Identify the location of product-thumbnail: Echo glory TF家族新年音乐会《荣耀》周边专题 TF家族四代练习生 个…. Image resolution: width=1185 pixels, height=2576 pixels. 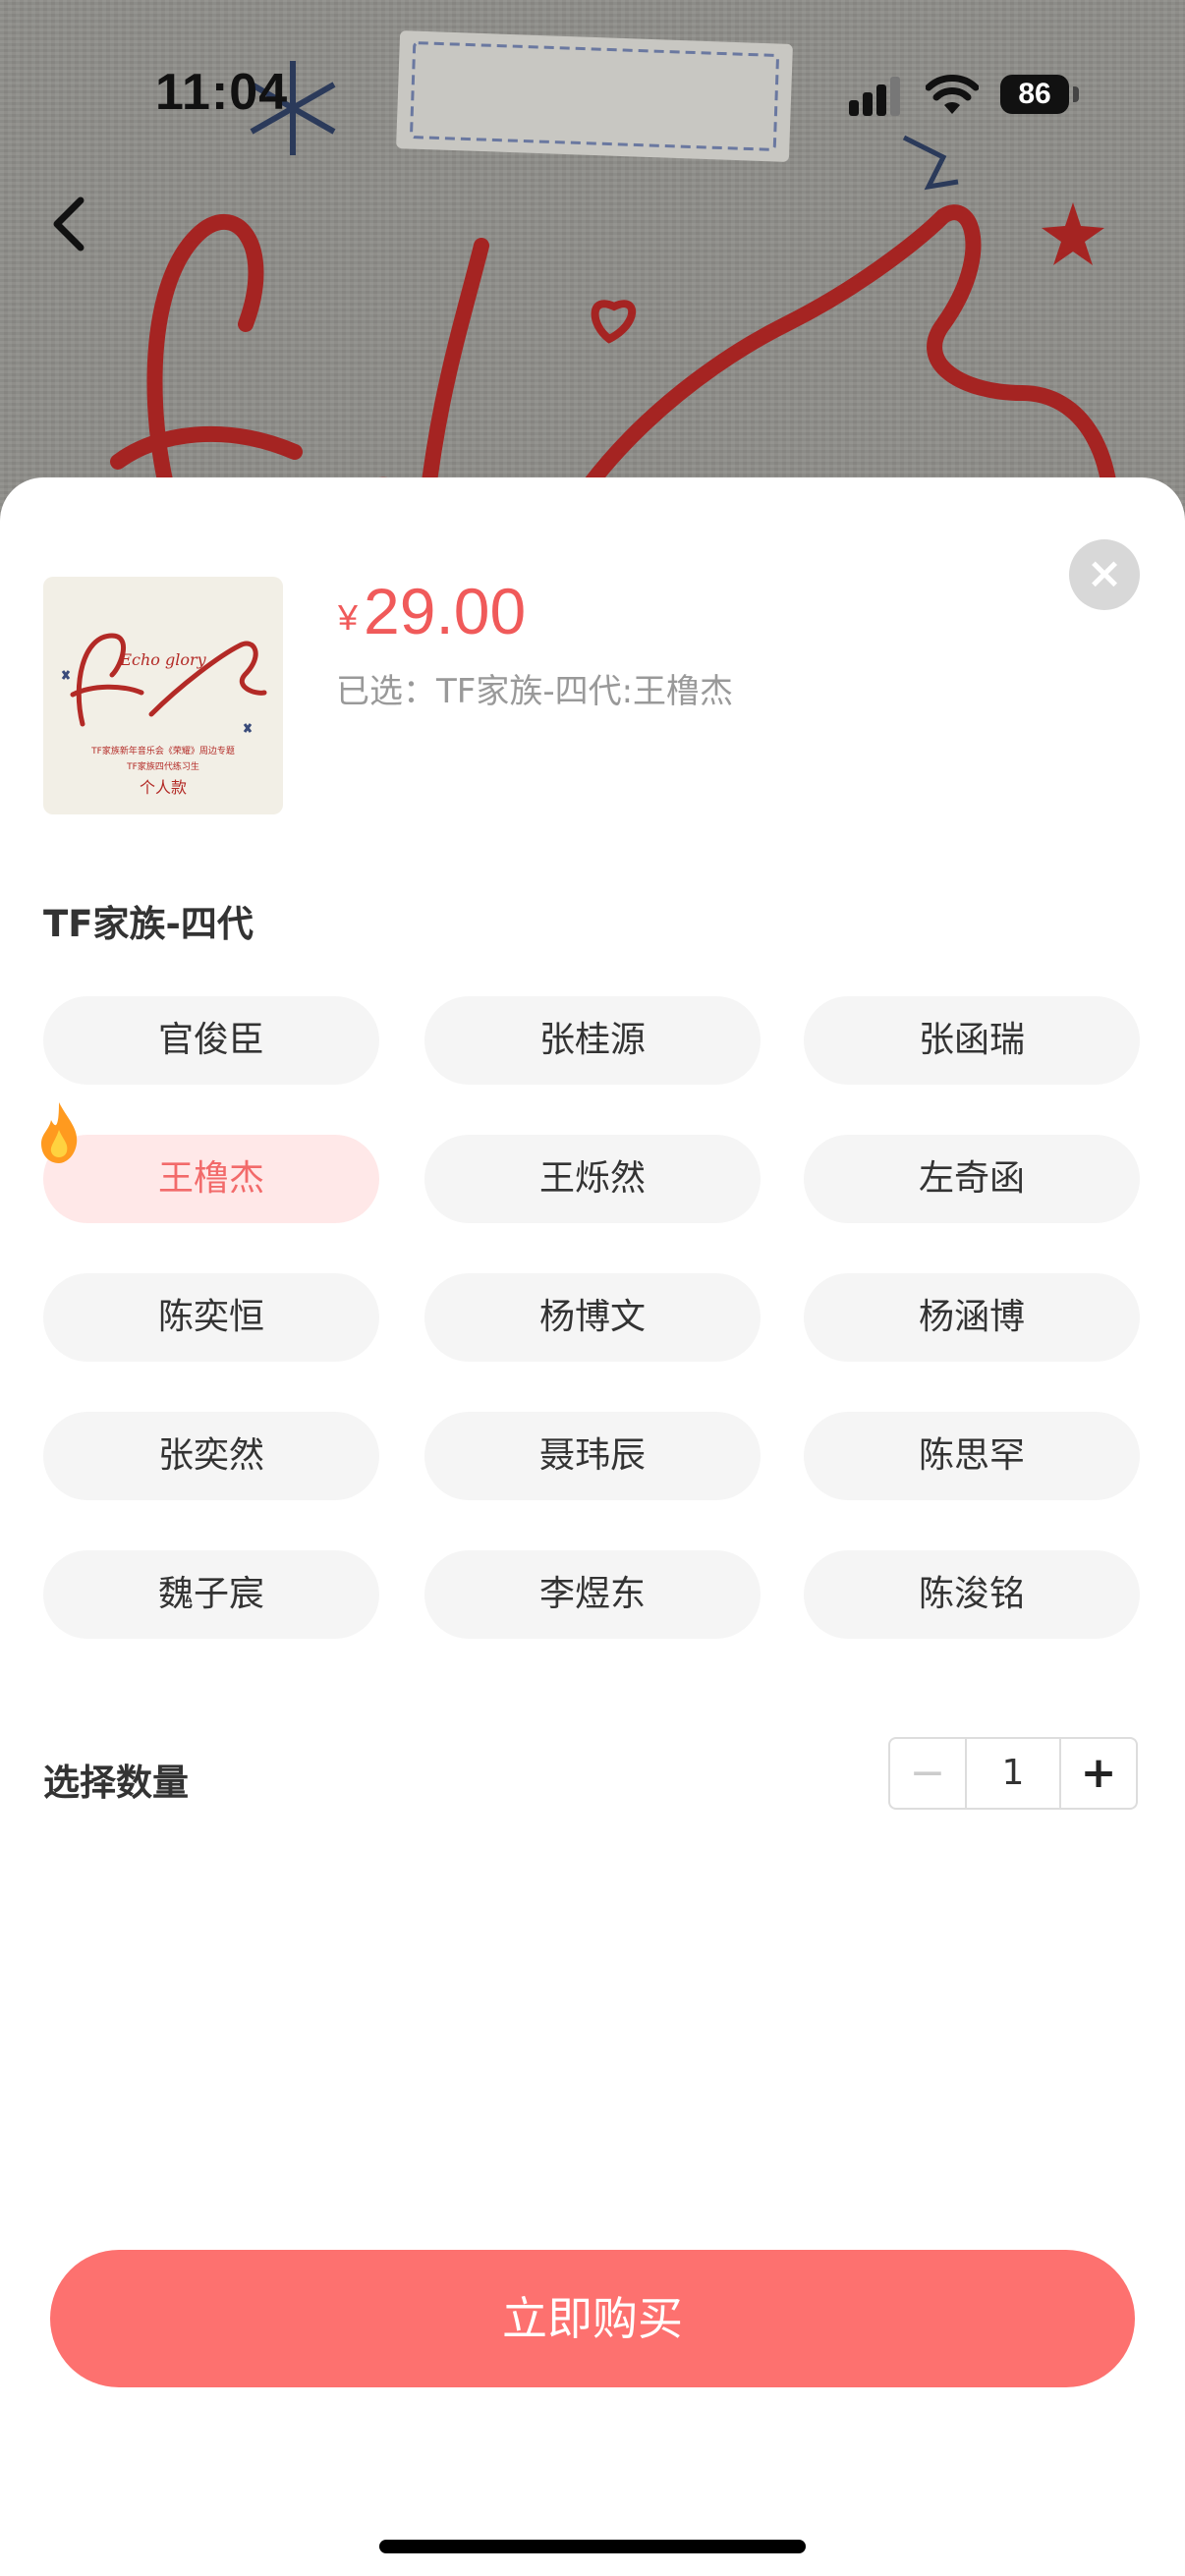
(163, 695).